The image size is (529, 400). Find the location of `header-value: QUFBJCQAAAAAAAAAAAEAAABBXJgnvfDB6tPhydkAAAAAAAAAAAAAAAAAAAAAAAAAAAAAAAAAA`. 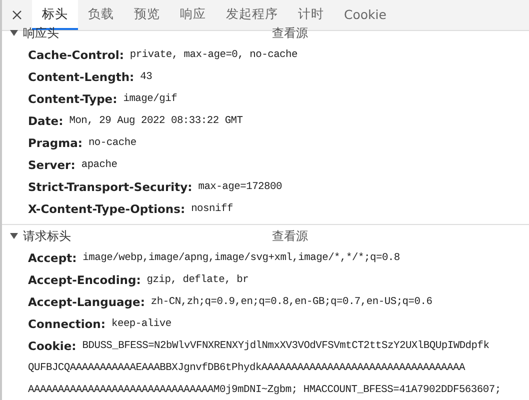

header-value: QUFBJCQAAAAAAAAAAAEAAABBXJgnvfDB6tPhydkAAAAAAAAAAAAAAAAAAAAAAAAAAAAAAAAAA is located at coordinates (246, 368).